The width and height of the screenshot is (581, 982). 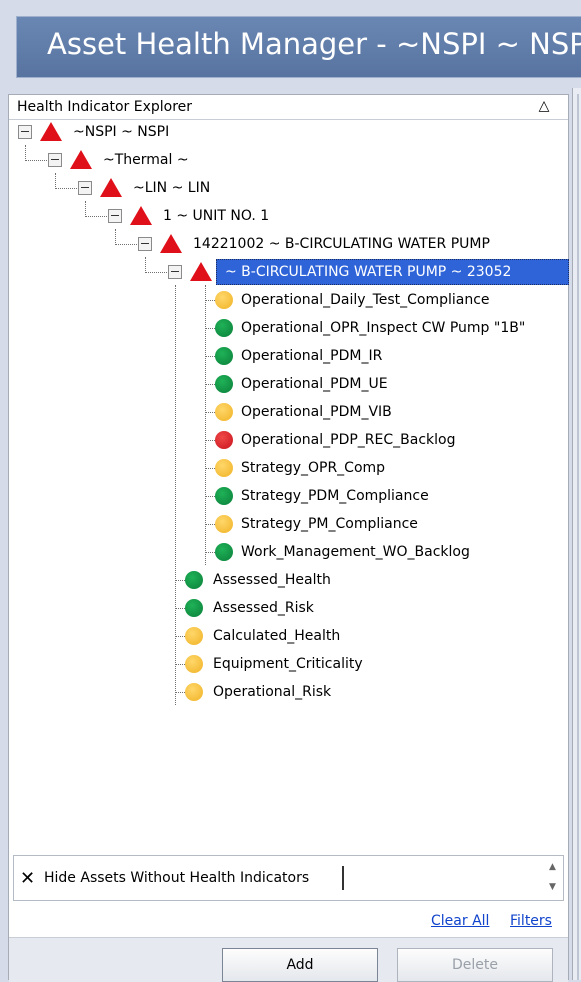 I want to click on indicator-row: Operational_Daily_Test_Compliance, so click(x=279, y=300).